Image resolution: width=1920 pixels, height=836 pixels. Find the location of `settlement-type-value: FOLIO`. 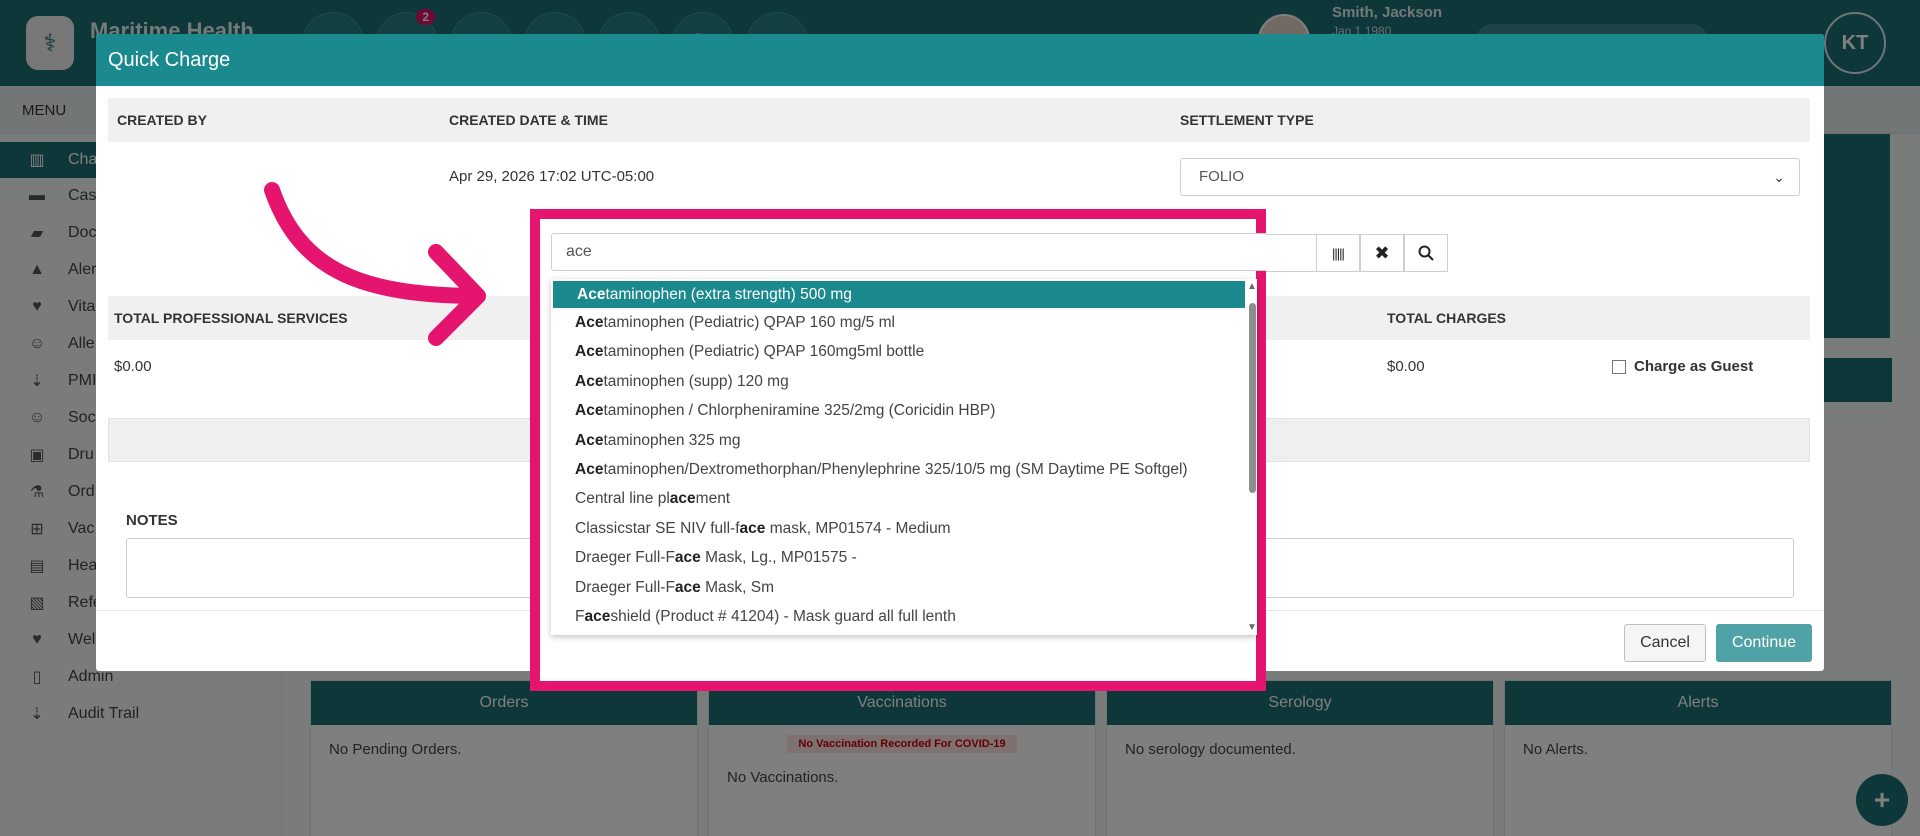

settlement-type-value: FOLIO is located at coordinates (1222, 176).